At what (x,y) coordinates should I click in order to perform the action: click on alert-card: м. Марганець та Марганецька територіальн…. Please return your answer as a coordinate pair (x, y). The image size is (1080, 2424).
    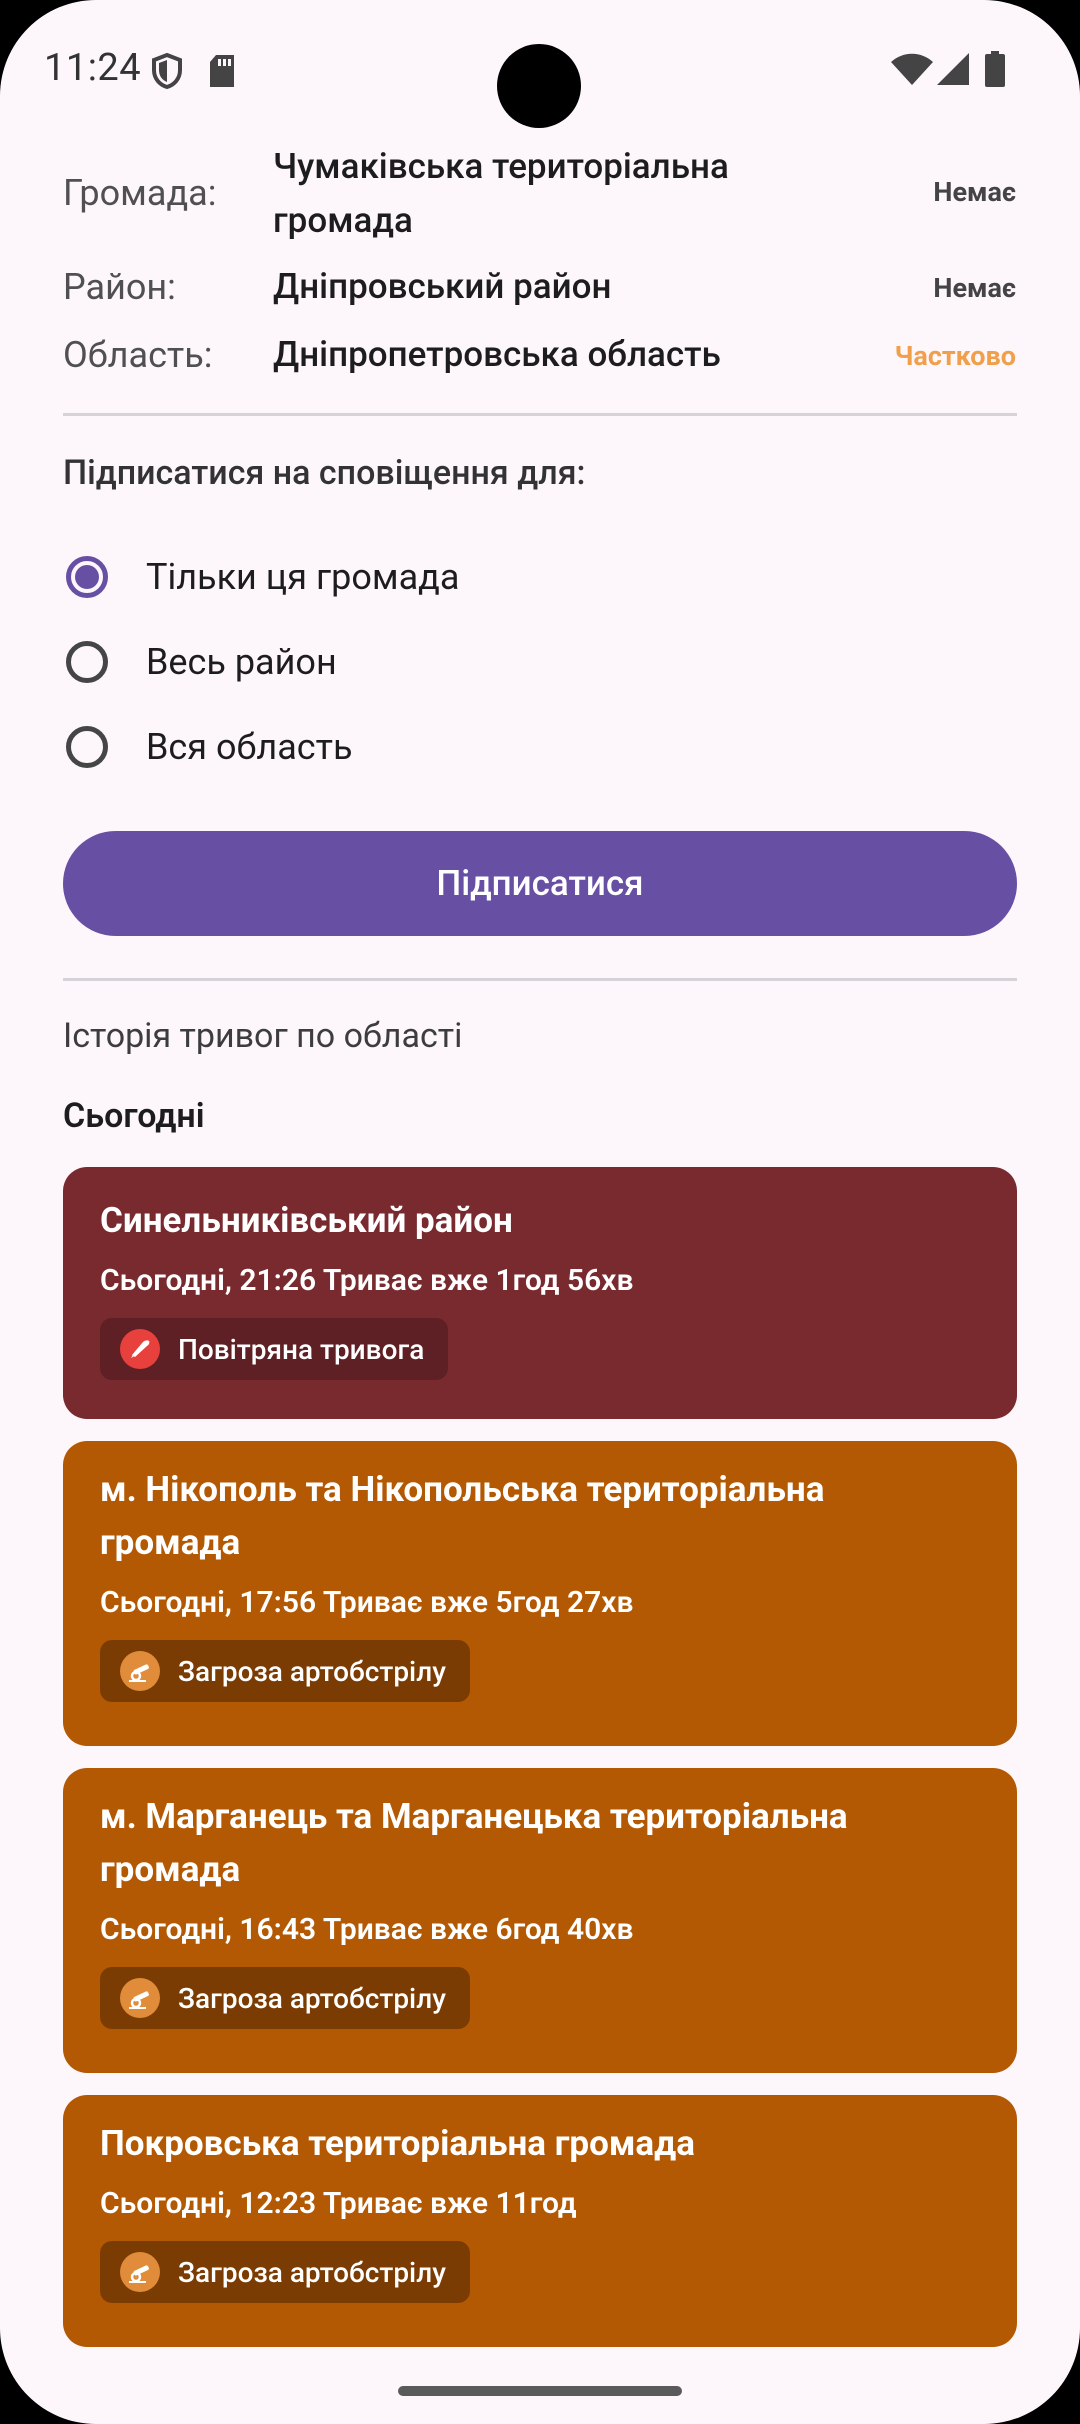
    Looking at the image, I should click on (540, 1920).